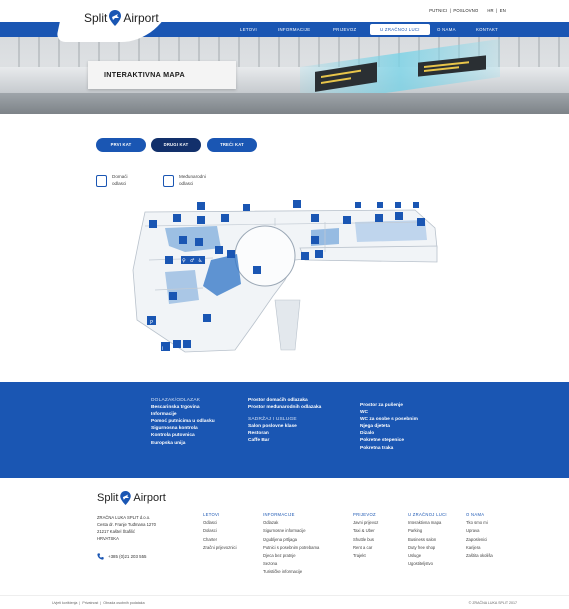 The width and height of the screenshot is (569, 609). What do you see at coordinates (365, 548) in the screenshot?
I see `footer-link: Rent a car` at bounding box center [365, 548].